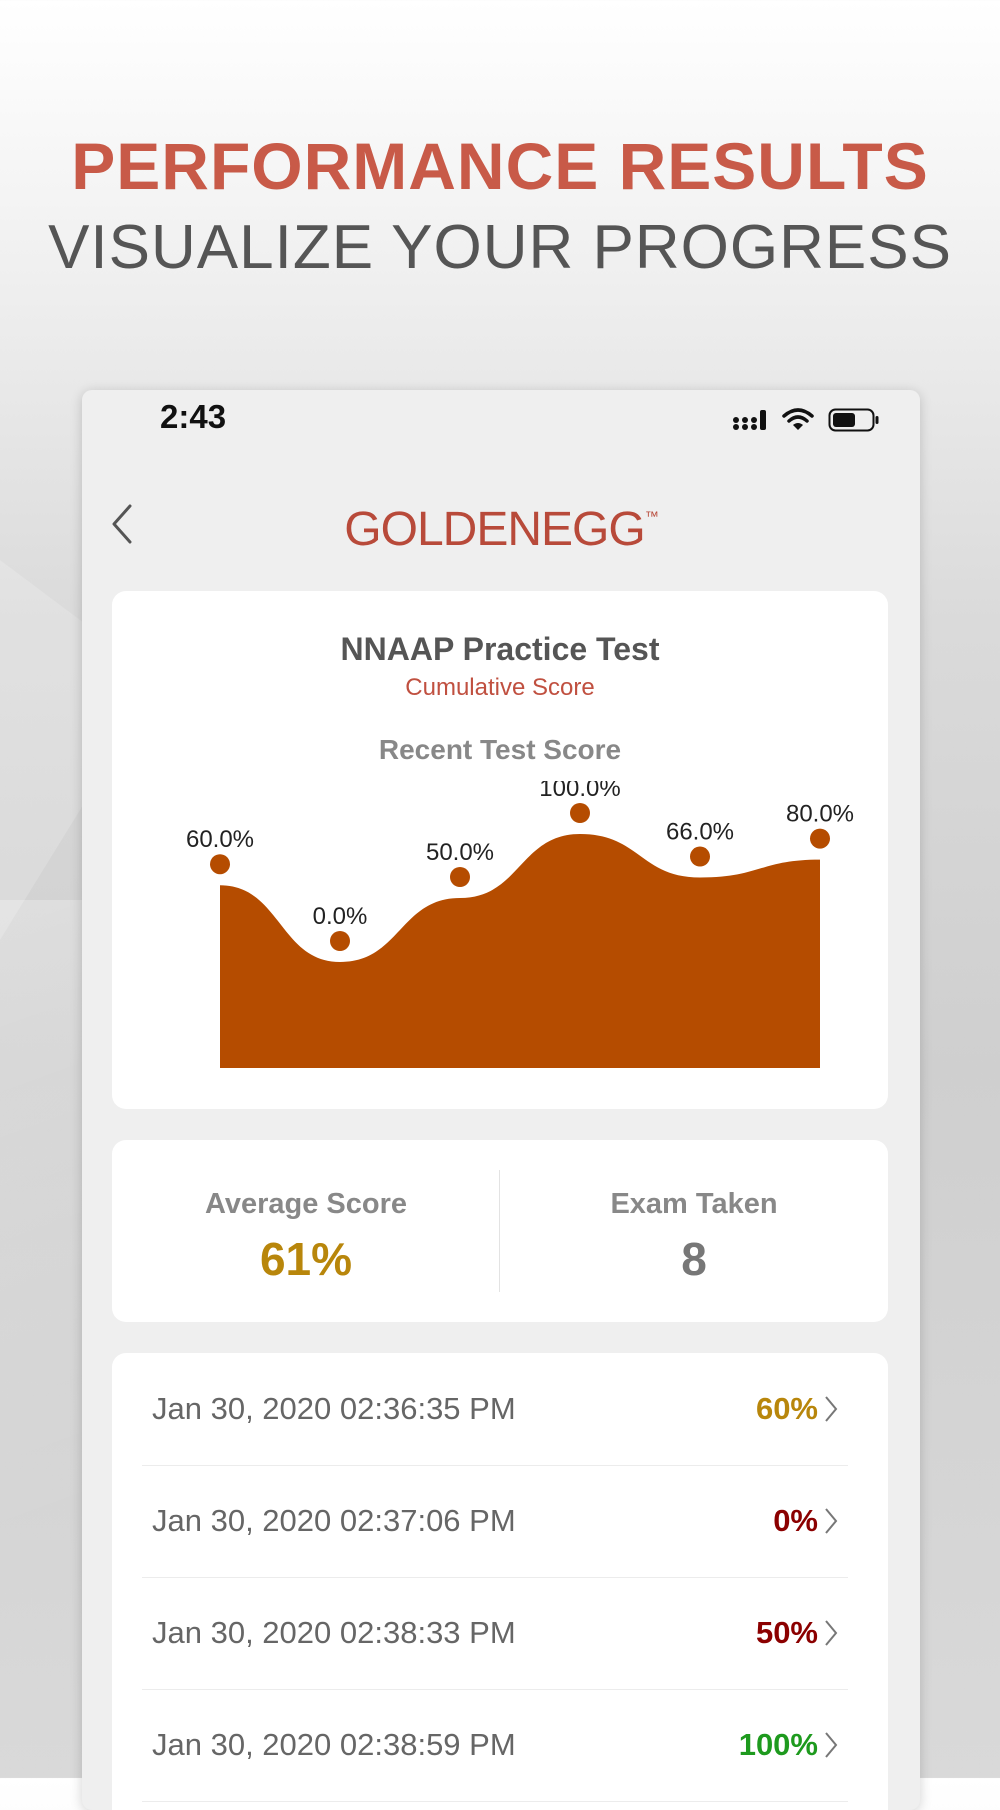  I want to click on attempt-date: Jan 30, 2020 02:37:06 PM, so click(334, 1520).